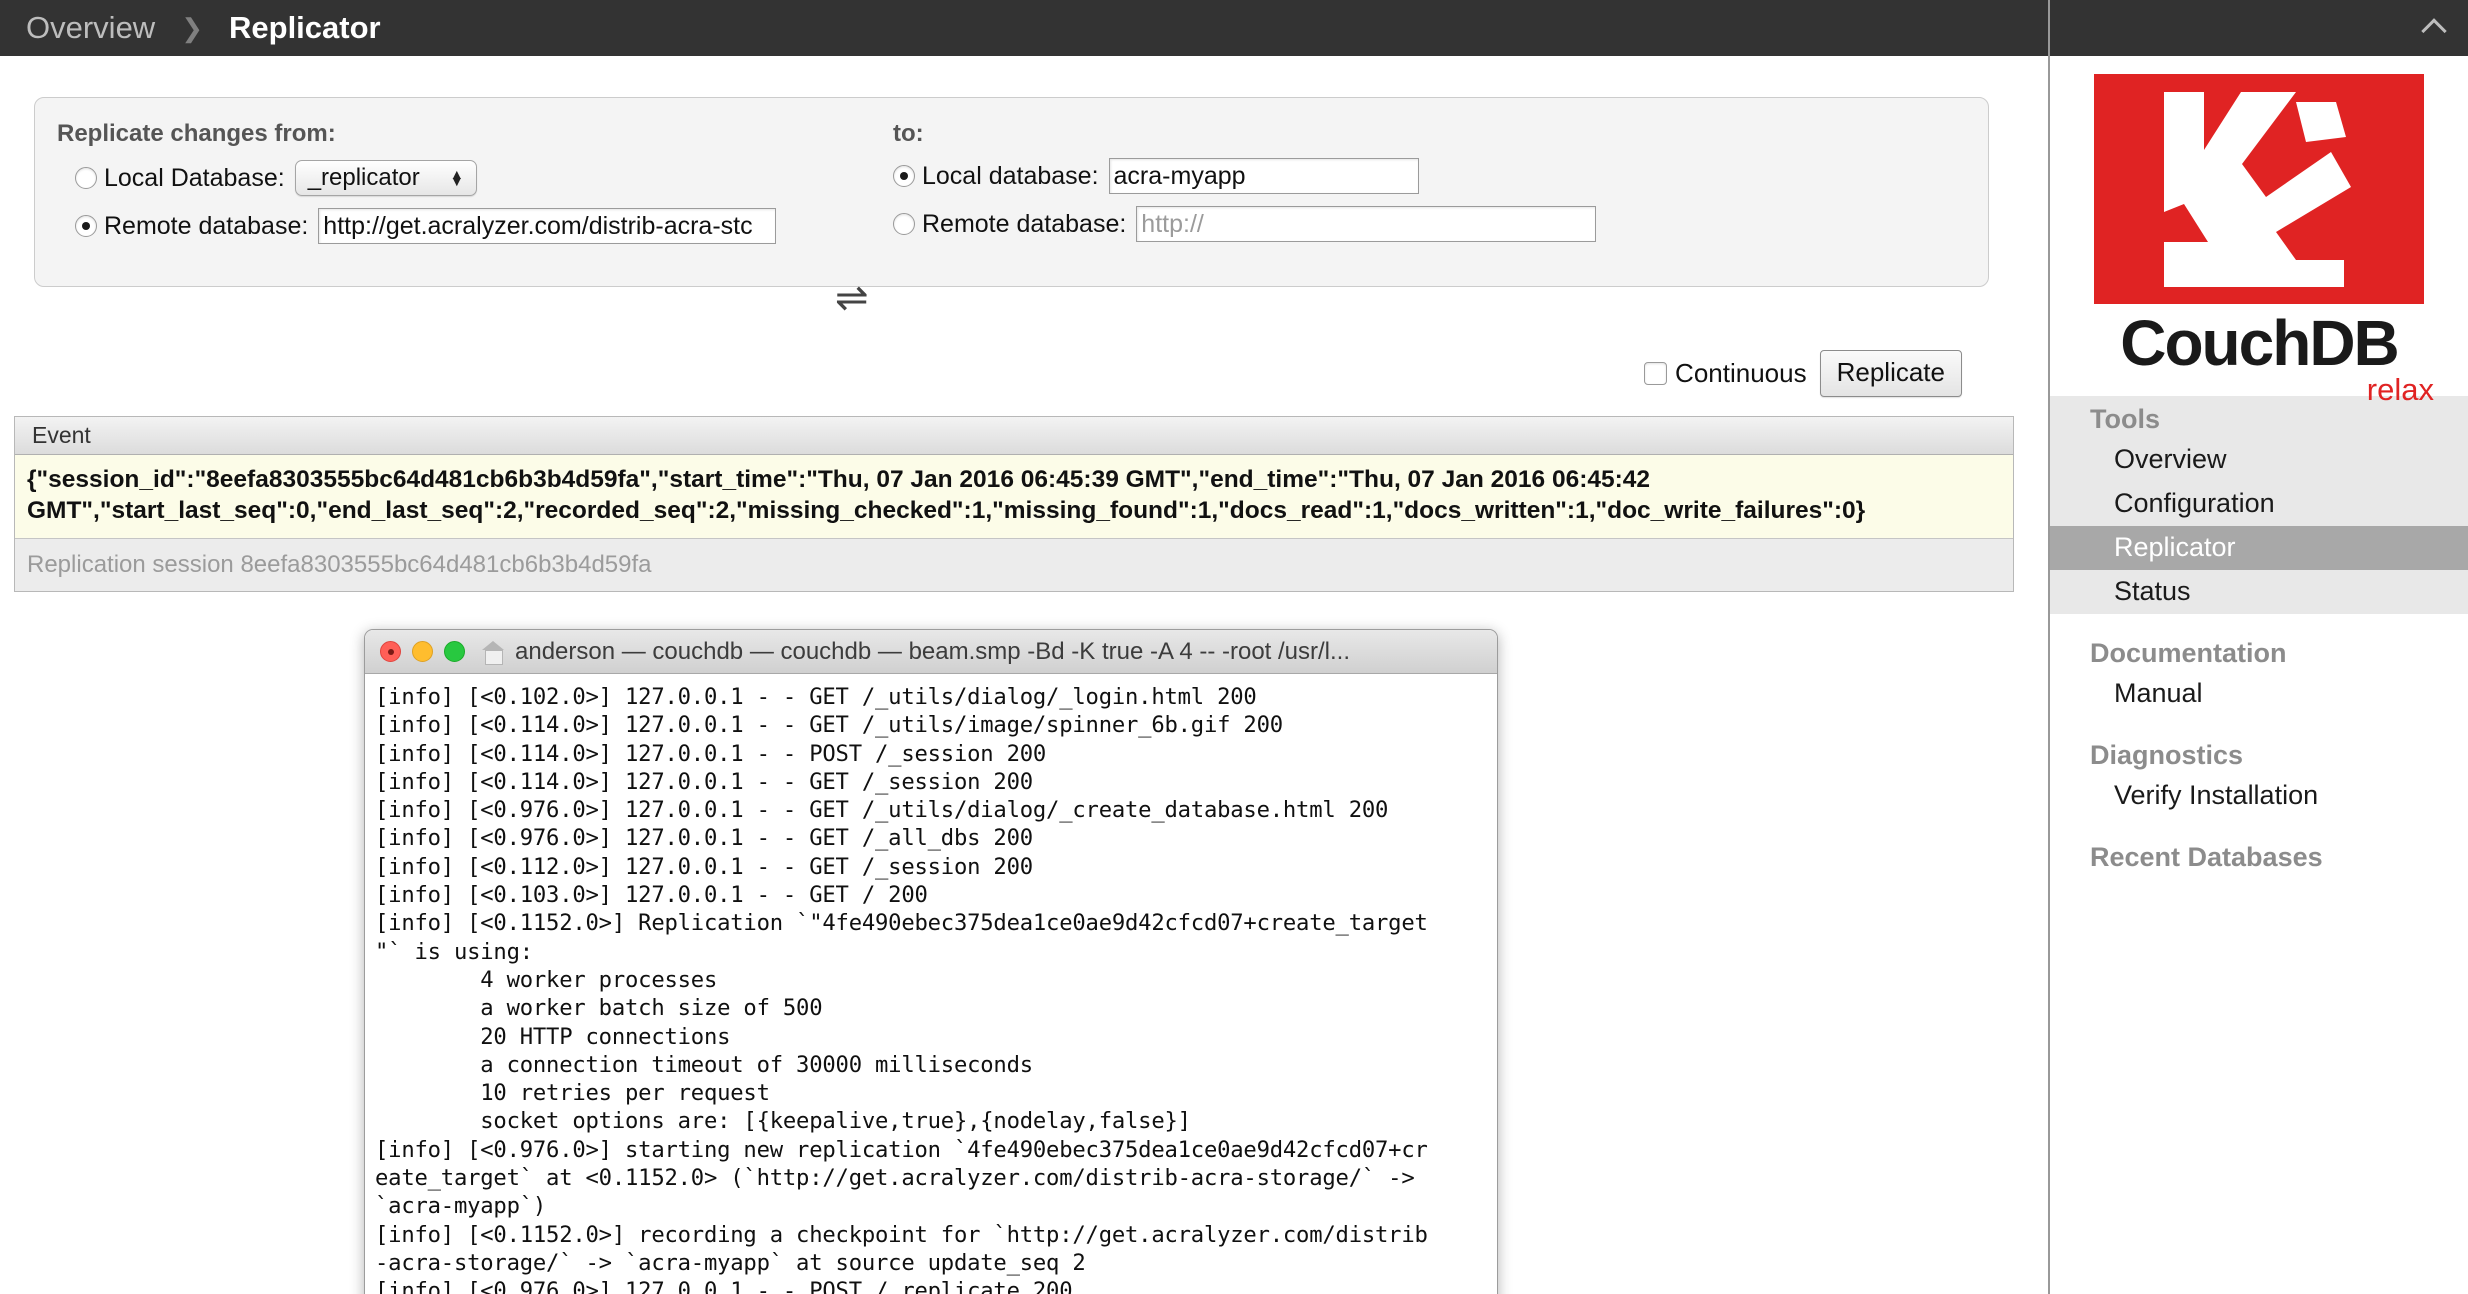  What do you see at coordinates (2259, 460) in the screenshot?
I see `sidebar-item-overview: Overview` at bounding box center [2259, 460].